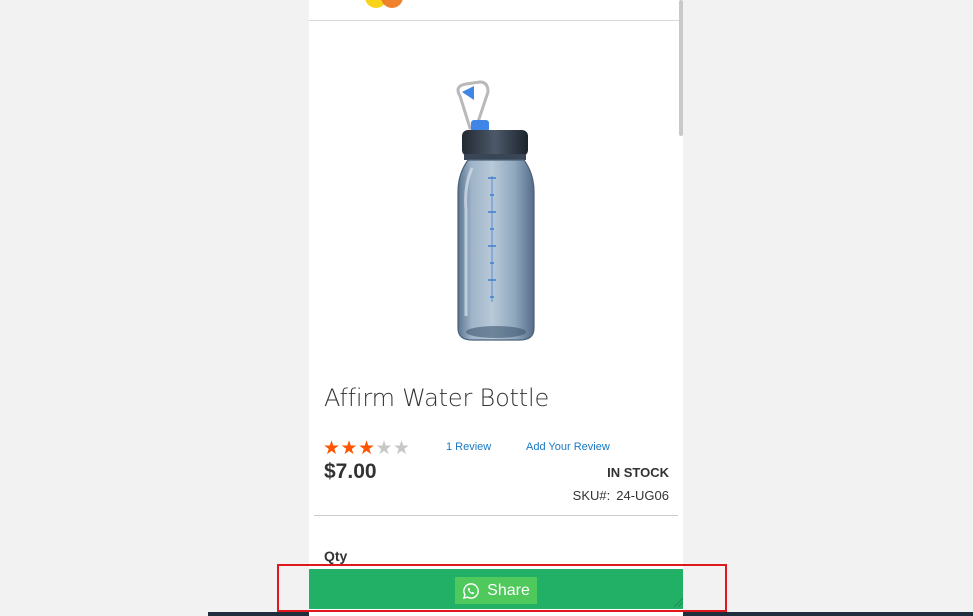  Describe the element at coordinates (591, 495) in the screenshot. I see `sku-label: SKU#:` at that location.